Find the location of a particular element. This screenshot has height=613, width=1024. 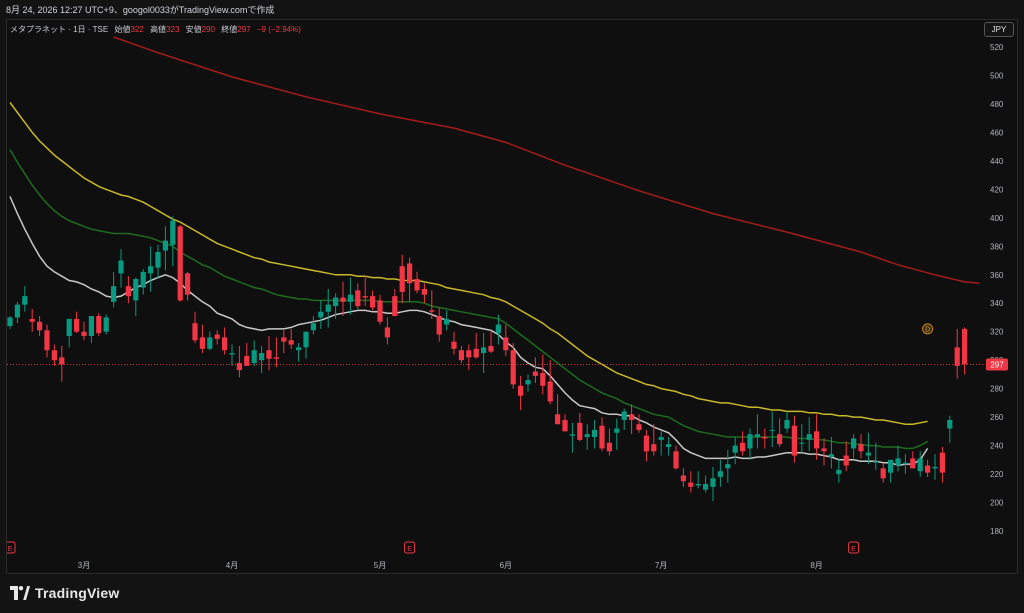

currency-button: JPY is located at coordinates (999, 29).